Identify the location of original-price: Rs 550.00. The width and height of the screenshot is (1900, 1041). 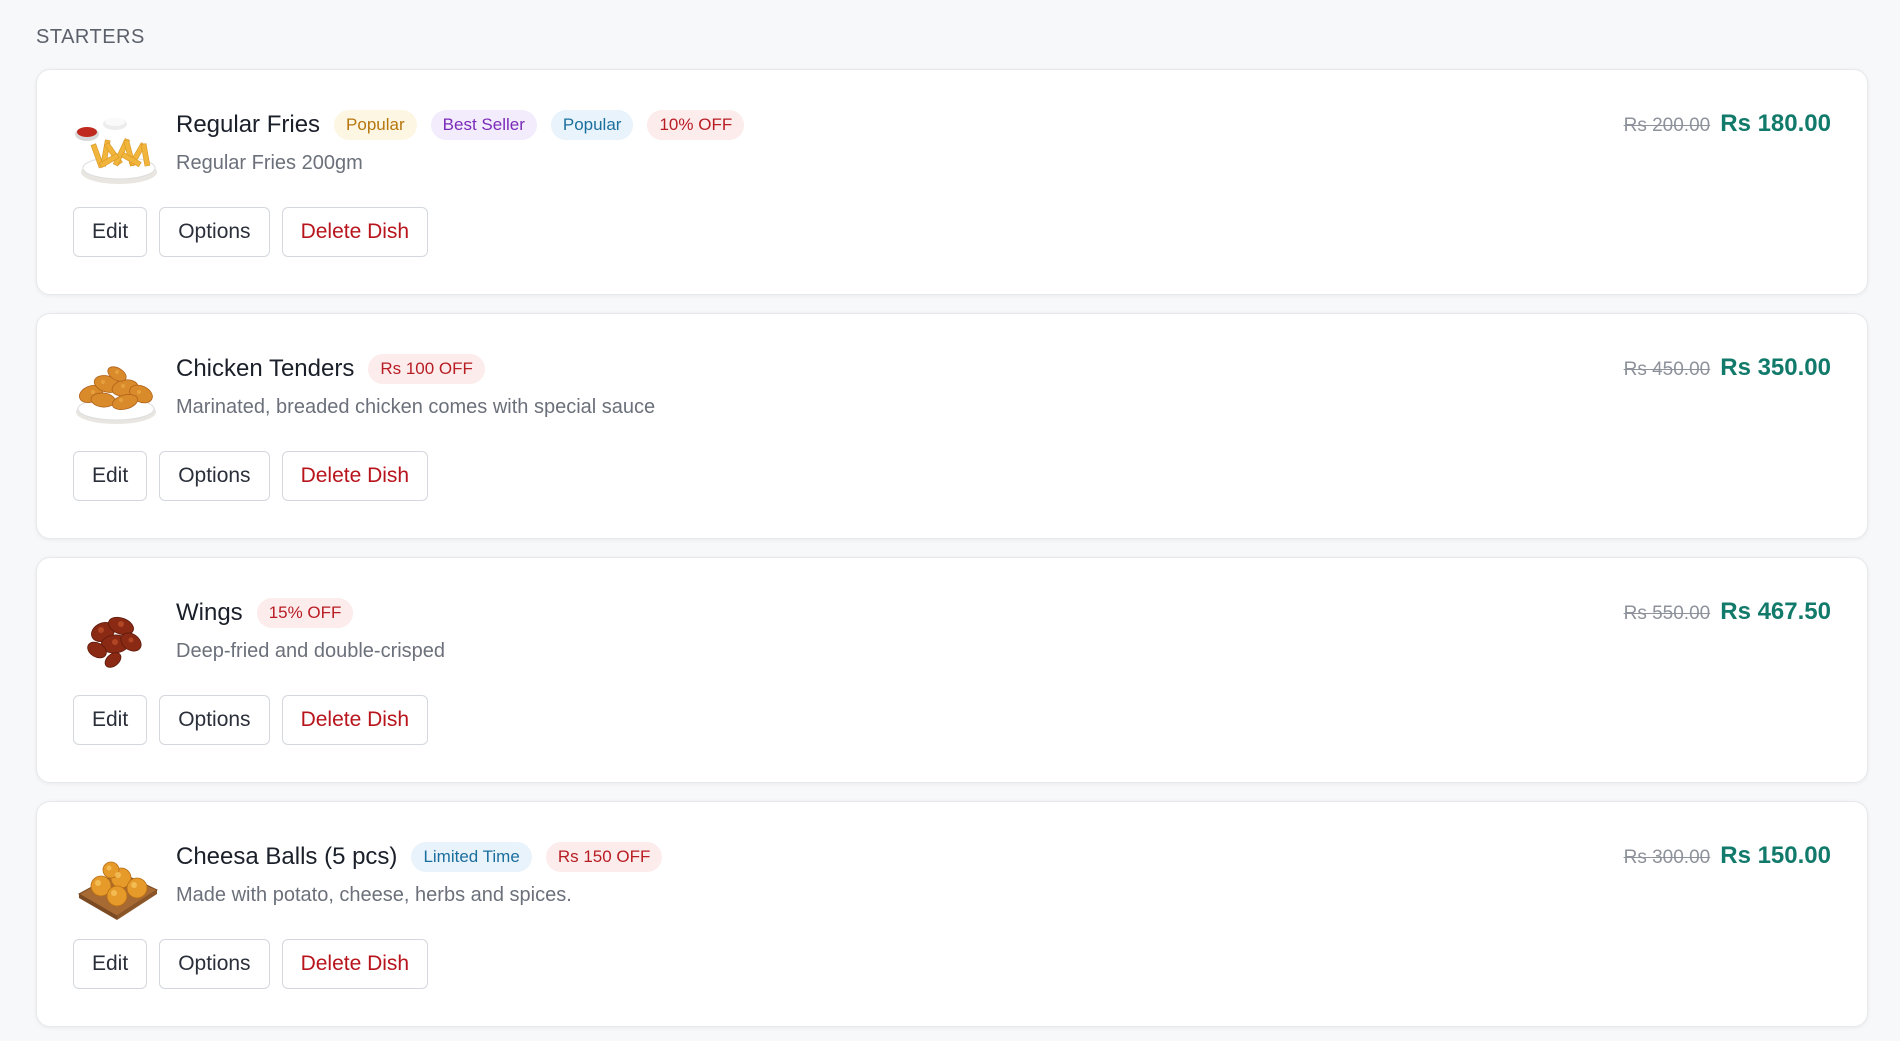
(1667, 613).